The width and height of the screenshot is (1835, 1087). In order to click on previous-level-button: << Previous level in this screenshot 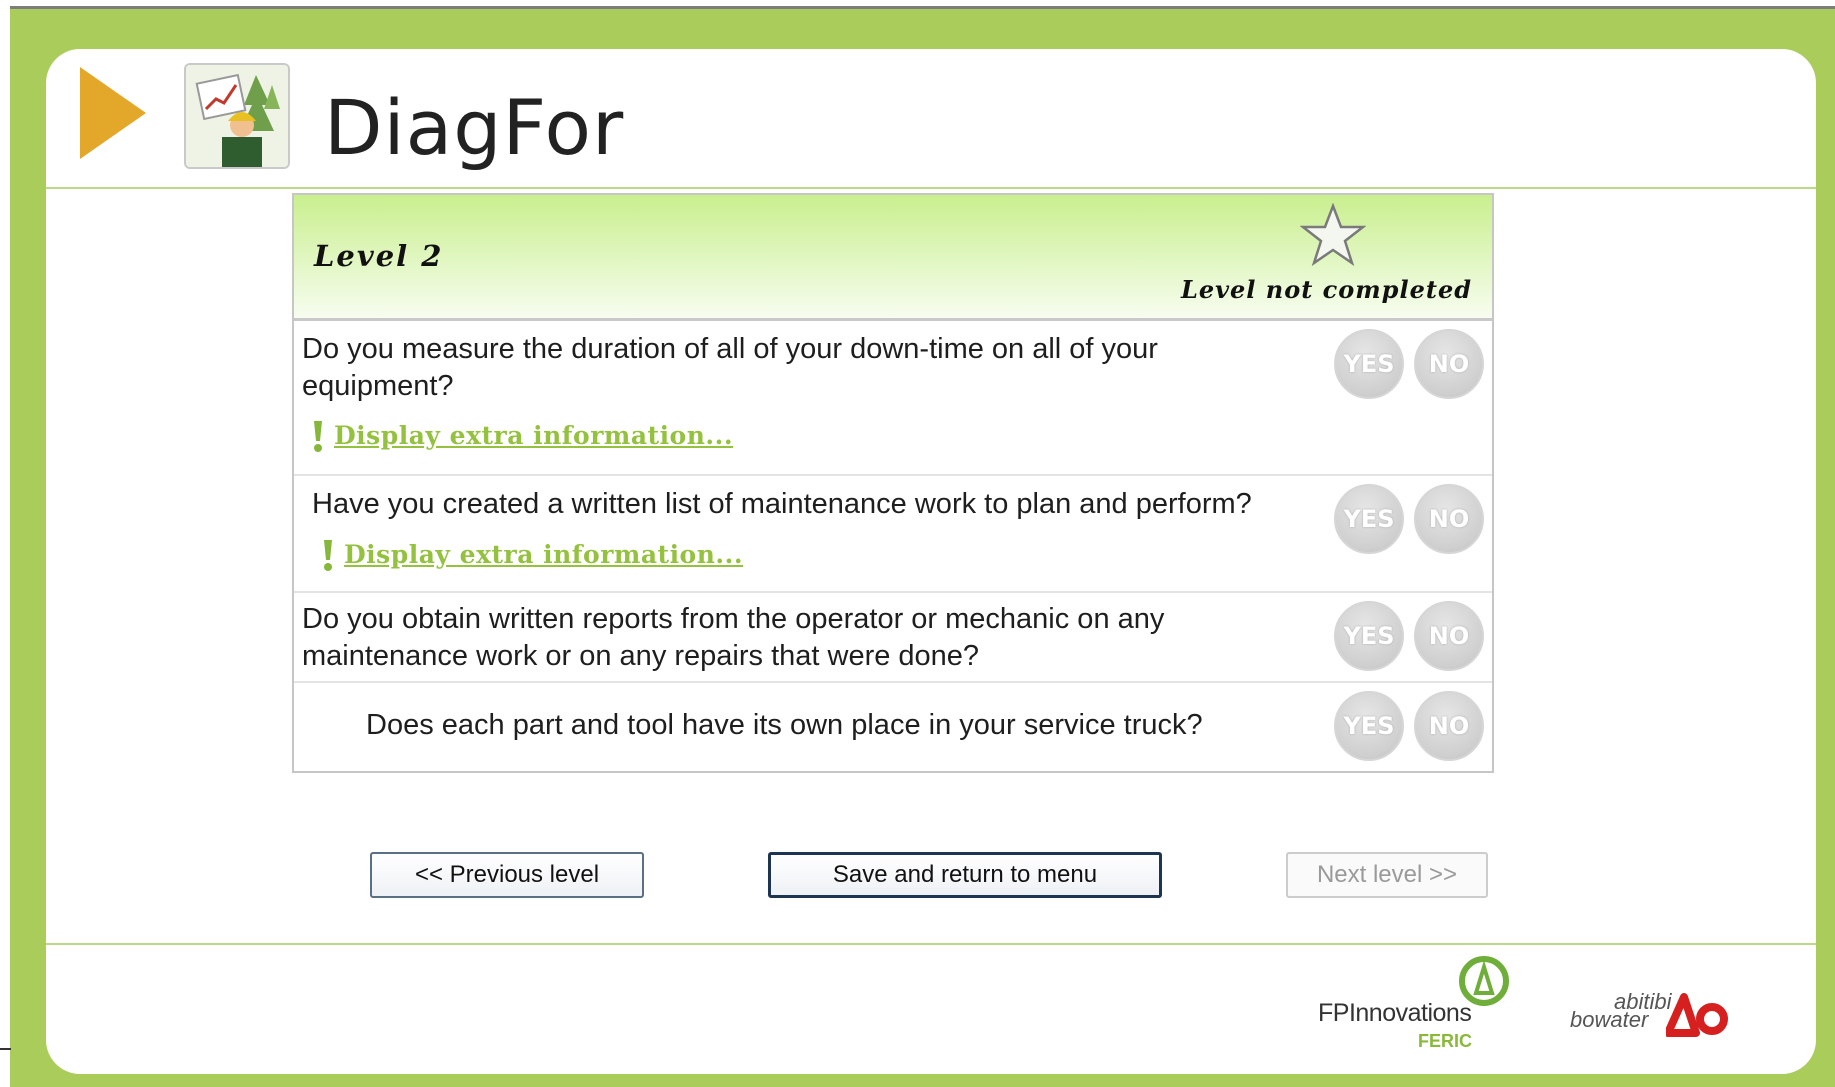, I will do `click(507, 875)`.